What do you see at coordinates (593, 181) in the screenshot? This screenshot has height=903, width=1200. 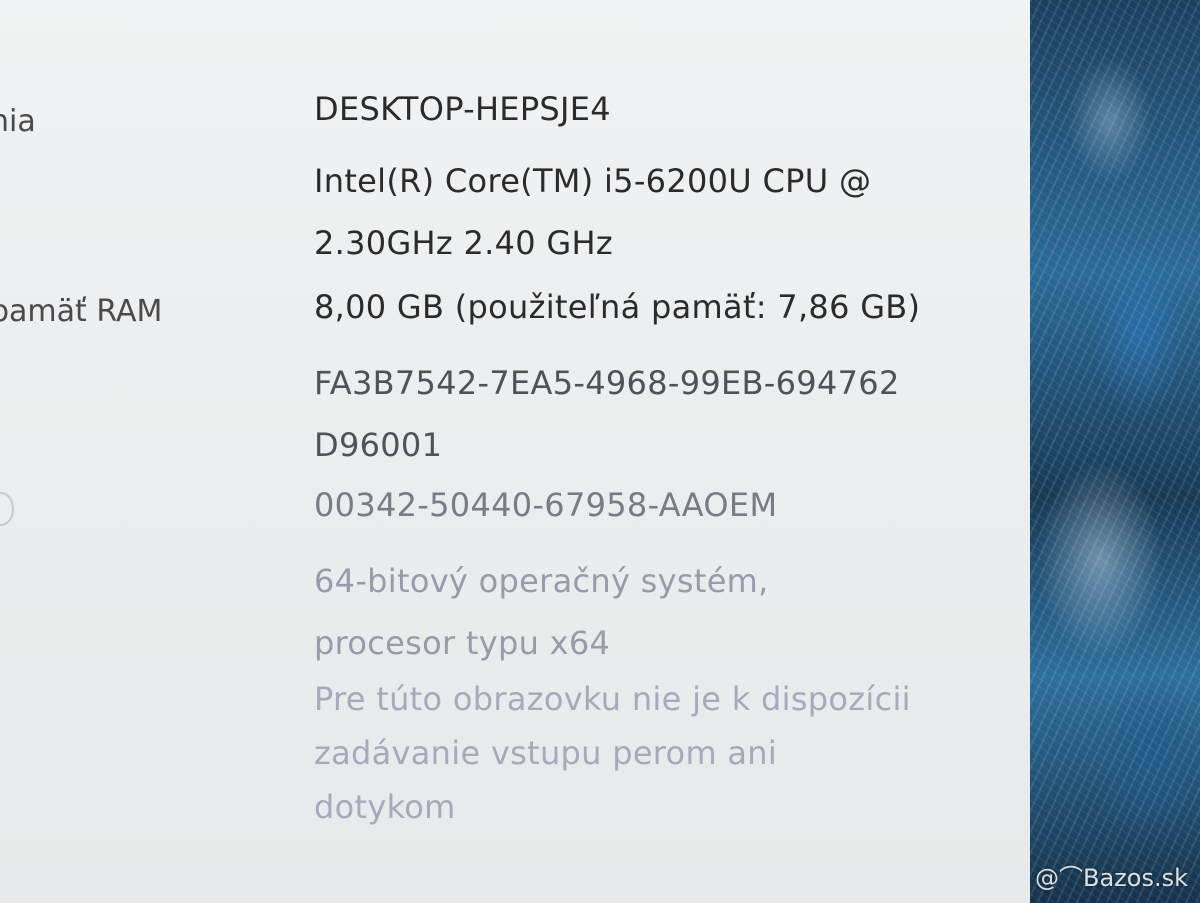 I see `processor-line-1: Intel(R) Core(TM) i5-6200U CPU @` at bounding box center [593, 181].